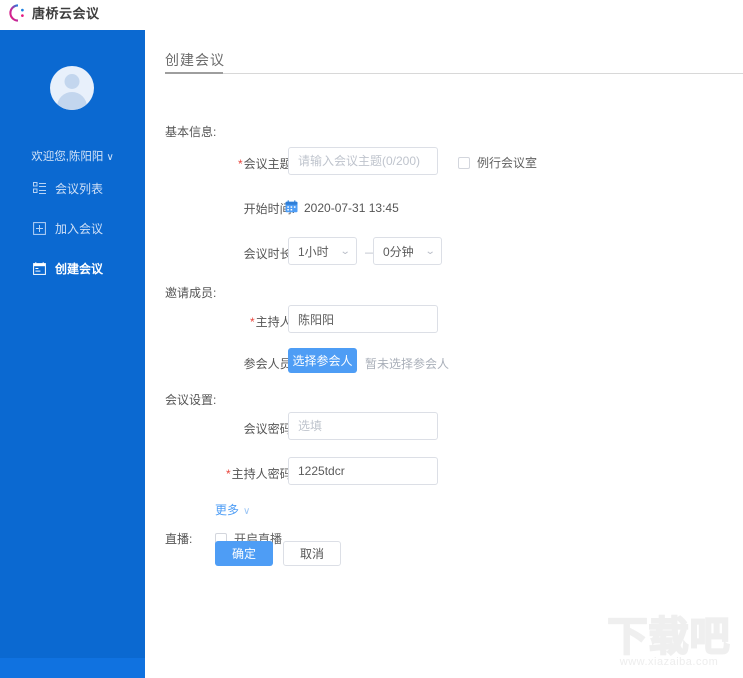 The image size is (743, 678). I want to click on section-meeting-settings: 会议设置:, so click(191, 400).